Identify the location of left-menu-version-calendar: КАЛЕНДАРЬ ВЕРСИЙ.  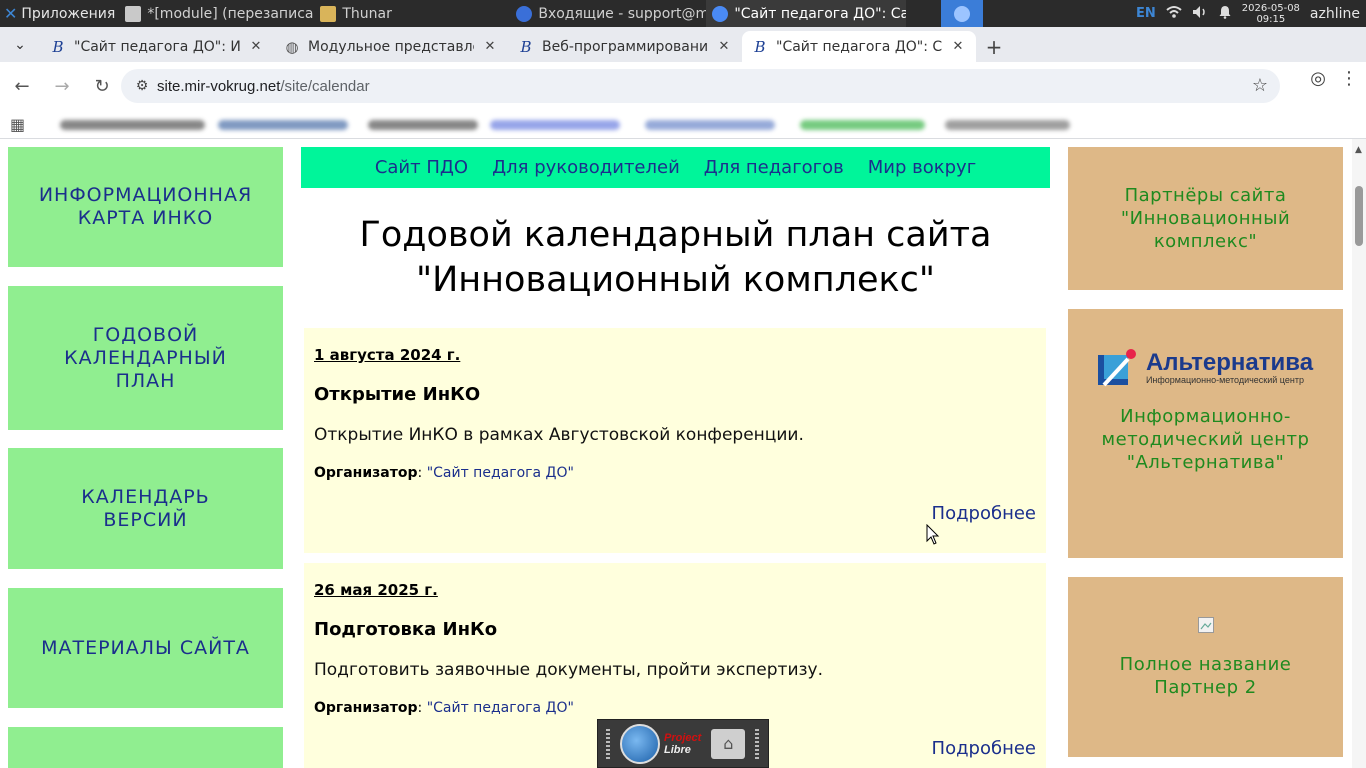
(145, 508).